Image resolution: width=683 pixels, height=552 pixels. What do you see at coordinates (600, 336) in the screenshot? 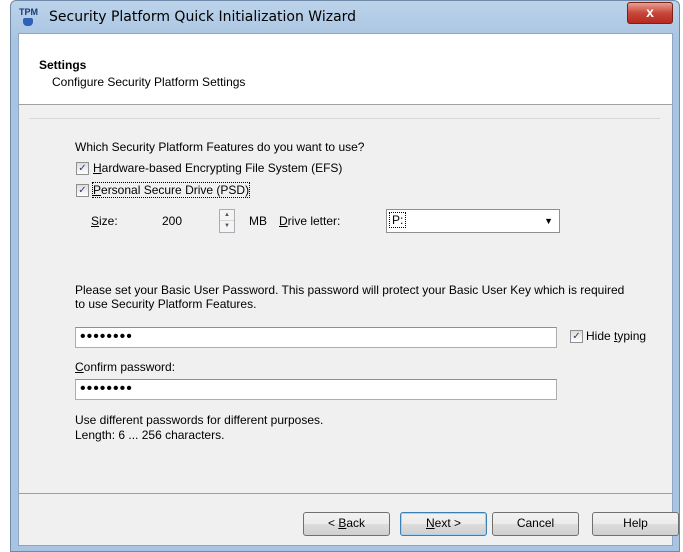
I see `hide-typing-prefix: Hide` at bounding box center [600, 336].